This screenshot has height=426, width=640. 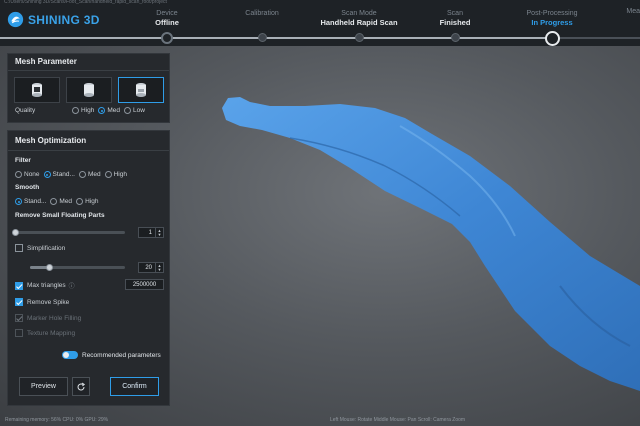 I want to click on quality-med-radio: Med, so click(x=109, y=110).